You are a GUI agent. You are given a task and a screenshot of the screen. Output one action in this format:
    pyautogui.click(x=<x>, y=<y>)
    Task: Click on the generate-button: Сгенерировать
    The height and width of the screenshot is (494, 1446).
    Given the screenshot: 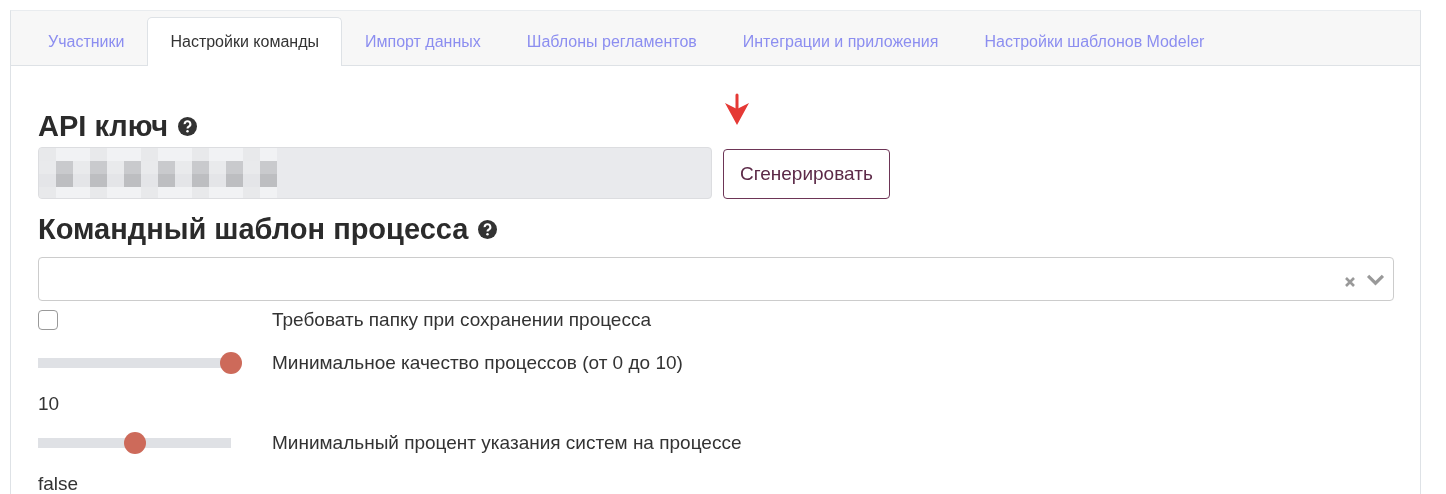 What is the action you would take?
    pyautogui.click(x=806, y=174)
    